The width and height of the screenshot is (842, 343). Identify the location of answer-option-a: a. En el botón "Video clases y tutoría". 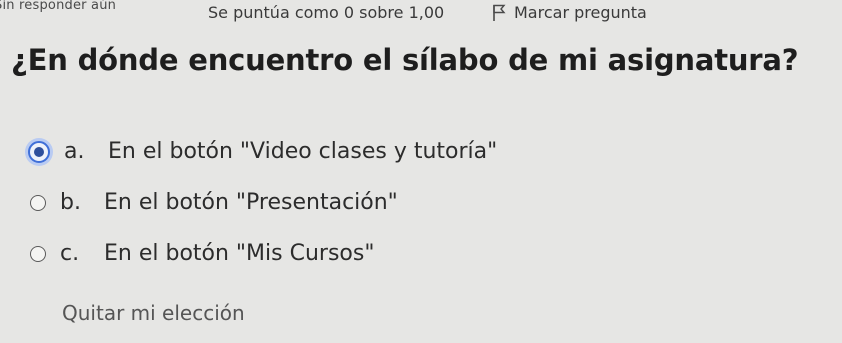
(261, 151).